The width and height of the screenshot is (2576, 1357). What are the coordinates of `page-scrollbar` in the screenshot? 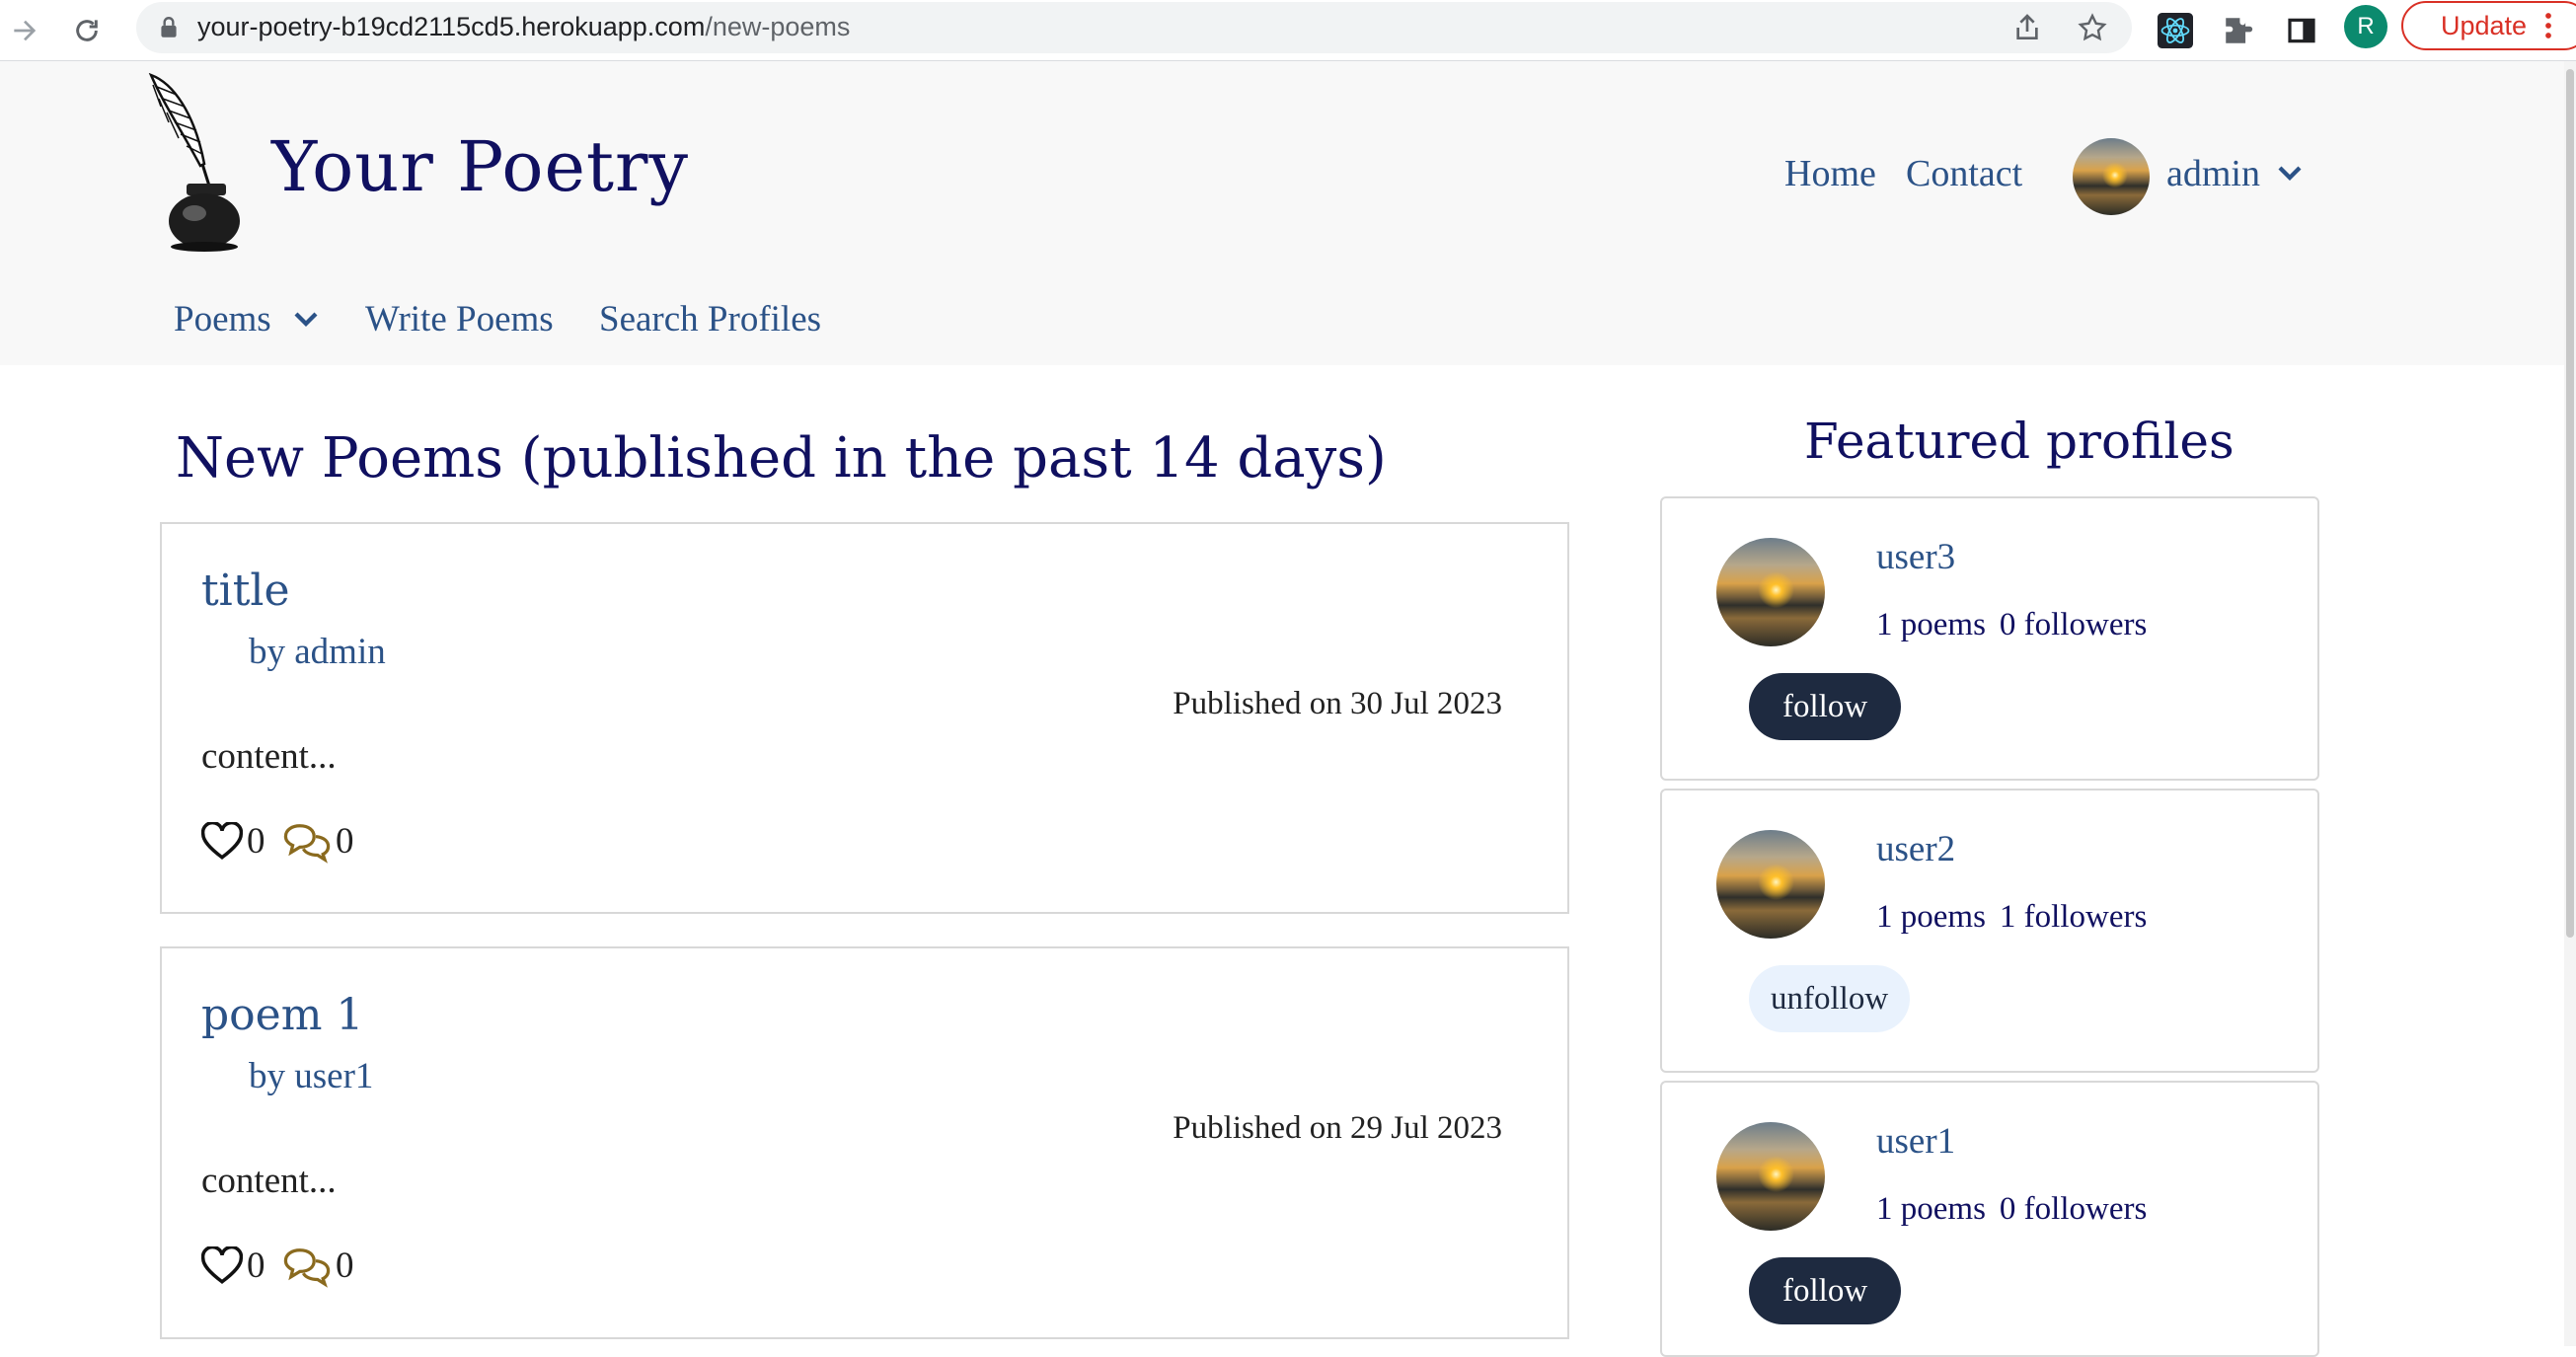 It's located at (2570, 703).